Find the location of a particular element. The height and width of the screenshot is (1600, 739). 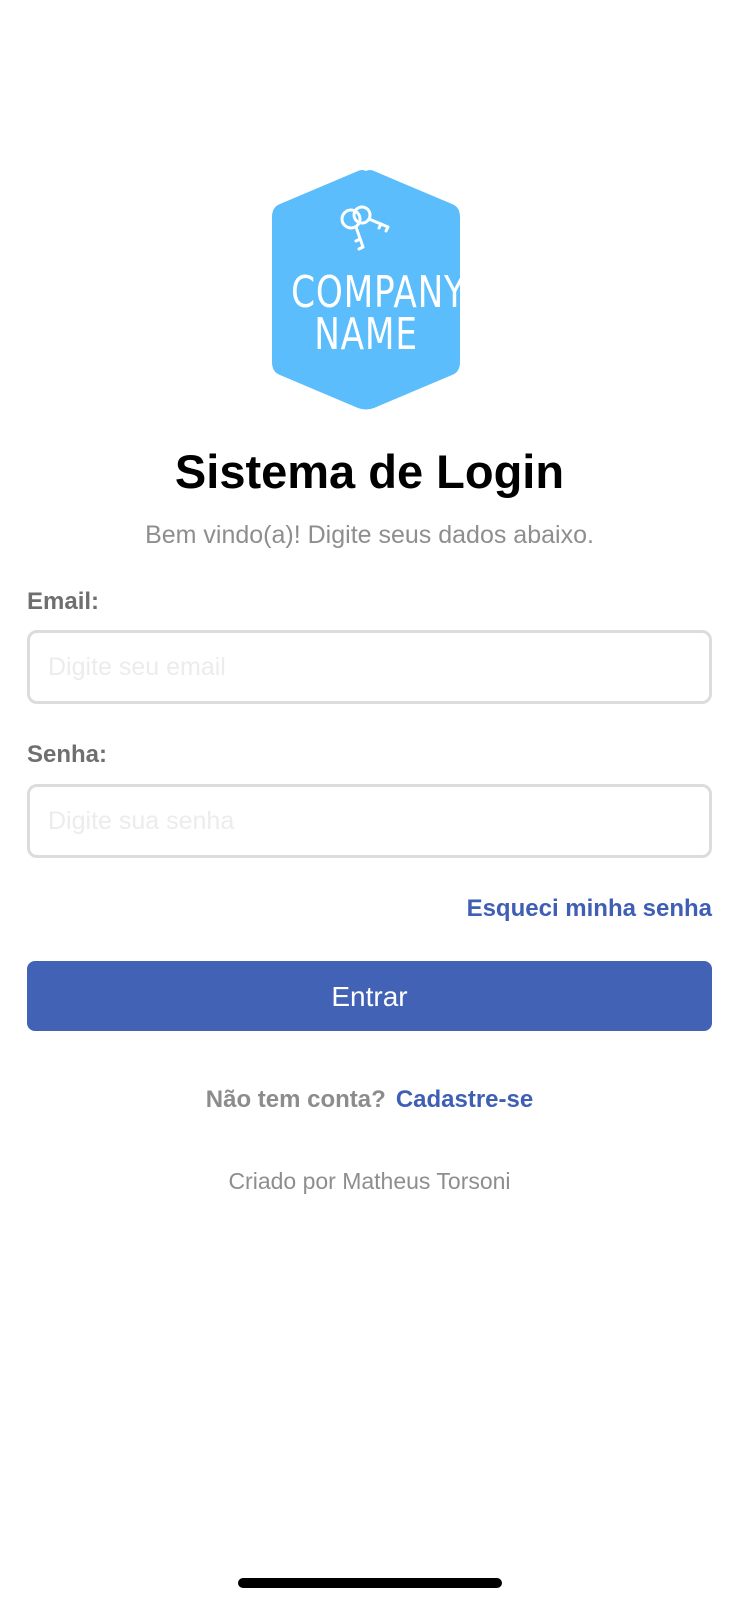

email-input is located at coordinates (369, 667).